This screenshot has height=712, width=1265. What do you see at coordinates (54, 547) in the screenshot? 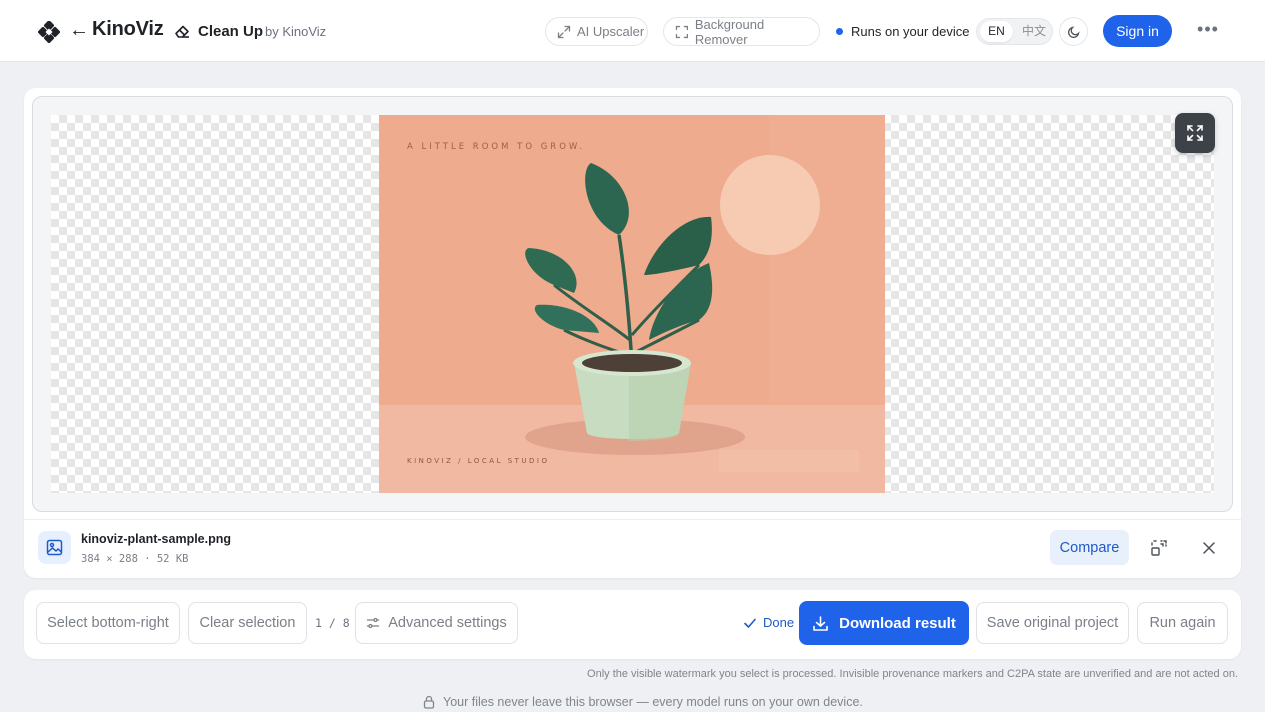
I see `image-file-icon` at bounding box center [54, 547].